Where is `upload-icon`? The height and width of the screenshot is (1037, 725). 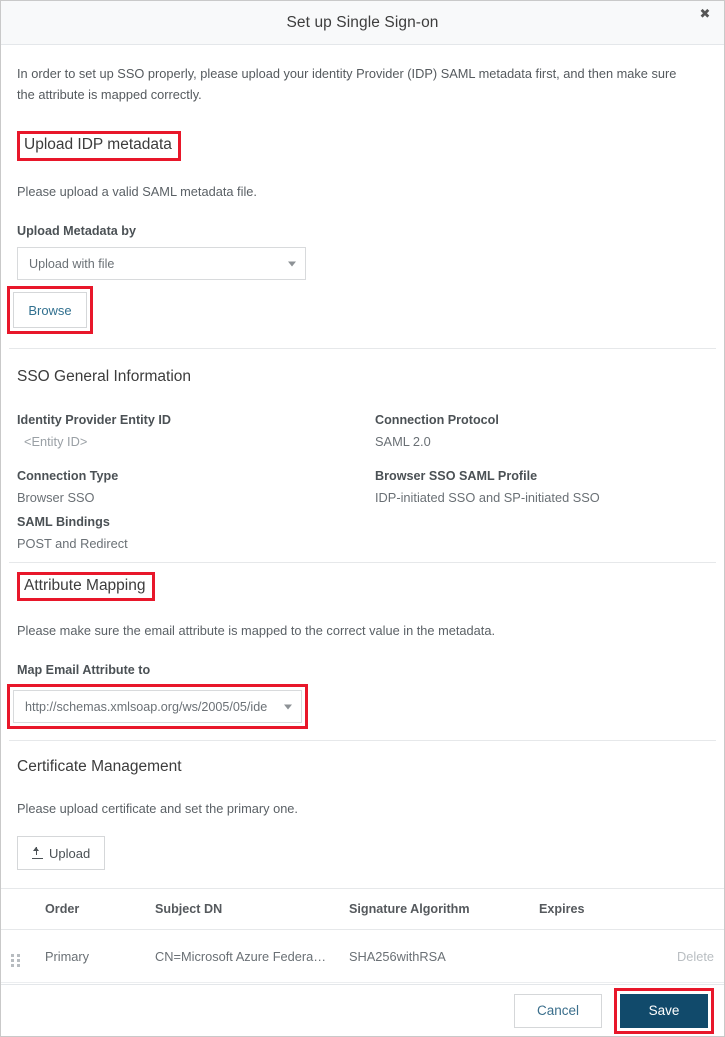 upload-icon is located at coordinates (37, 853).